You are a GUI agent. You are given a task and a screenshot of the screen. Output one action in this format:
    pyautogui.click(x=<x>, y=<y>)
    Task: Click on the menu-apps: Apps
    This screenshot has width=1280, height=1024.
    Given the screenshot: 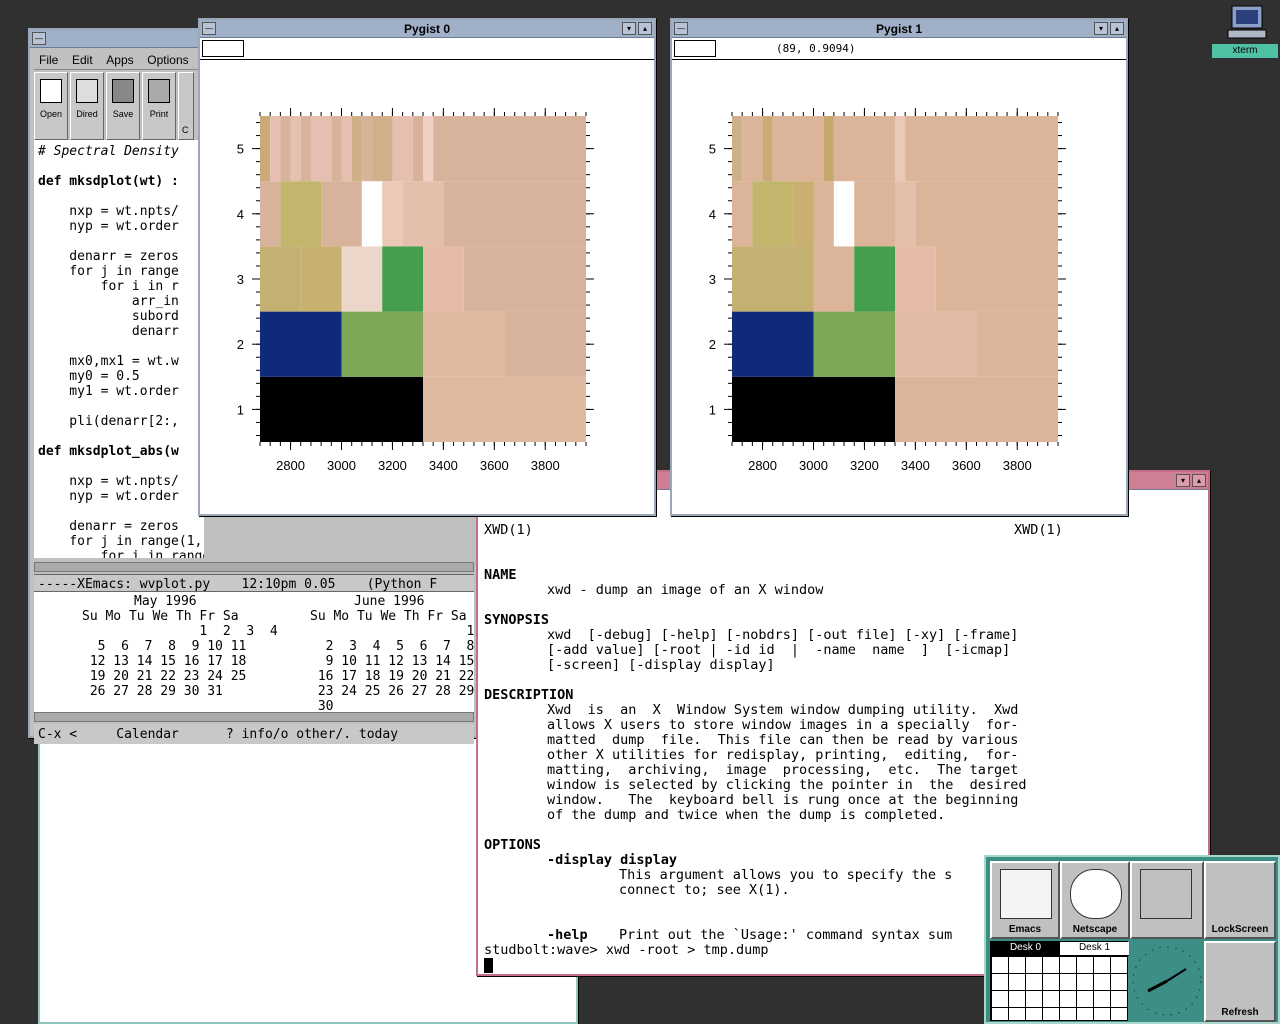 What is the action you would take?
    pyautogui.click(x=119, y=60)
    